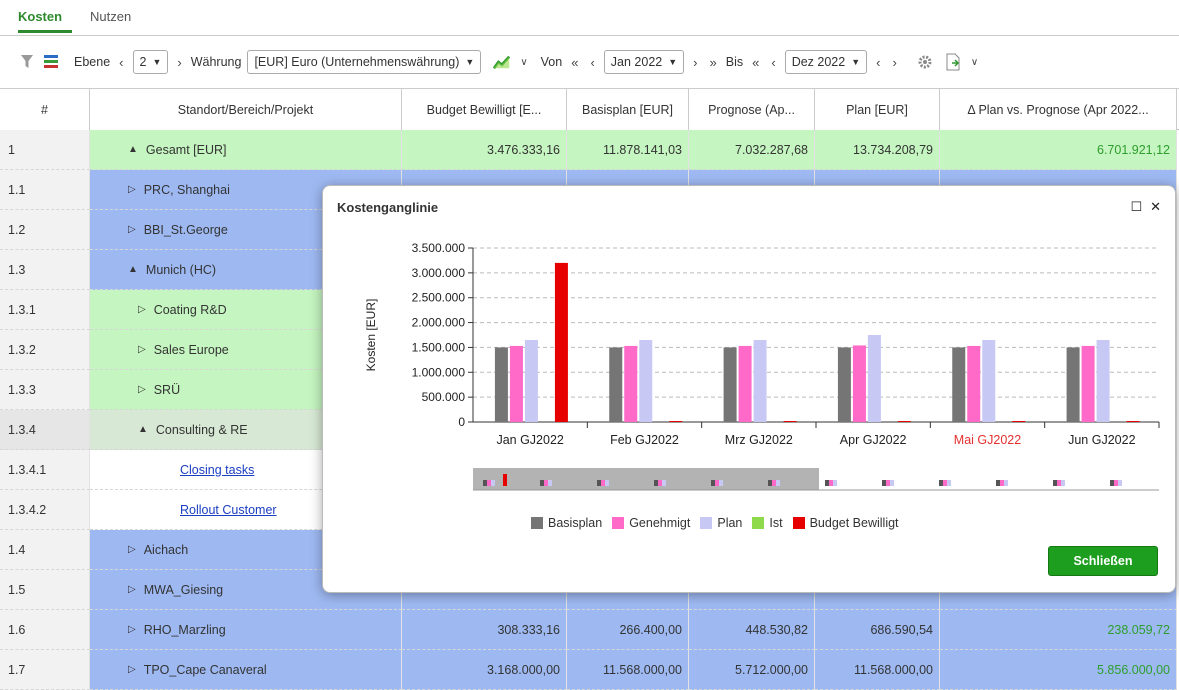 Image resolution: width=1179 pixels, height=690 pixels. Describe the element at coordinates (1155, 207) in the screenshot. I see `close-icon: ✕` at that location.